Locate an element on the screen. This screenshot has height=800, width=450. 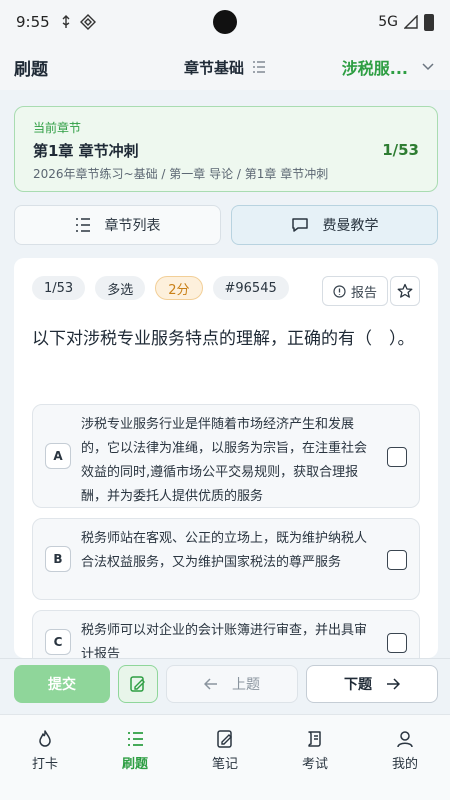
camera-cutout is located at coordinates (225, 22).